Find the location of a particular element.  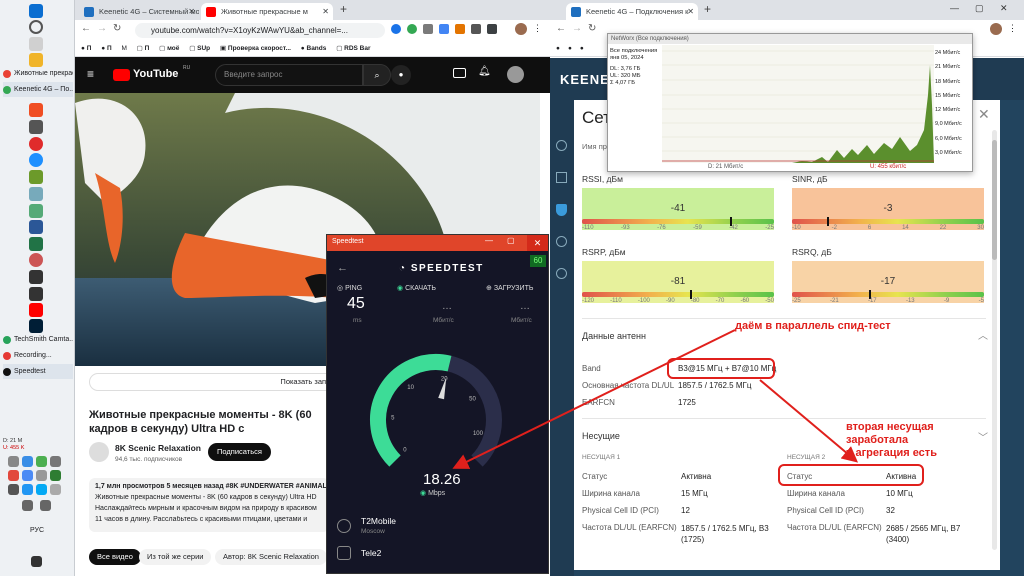

band-highlight is located at coordinates (721, 368).